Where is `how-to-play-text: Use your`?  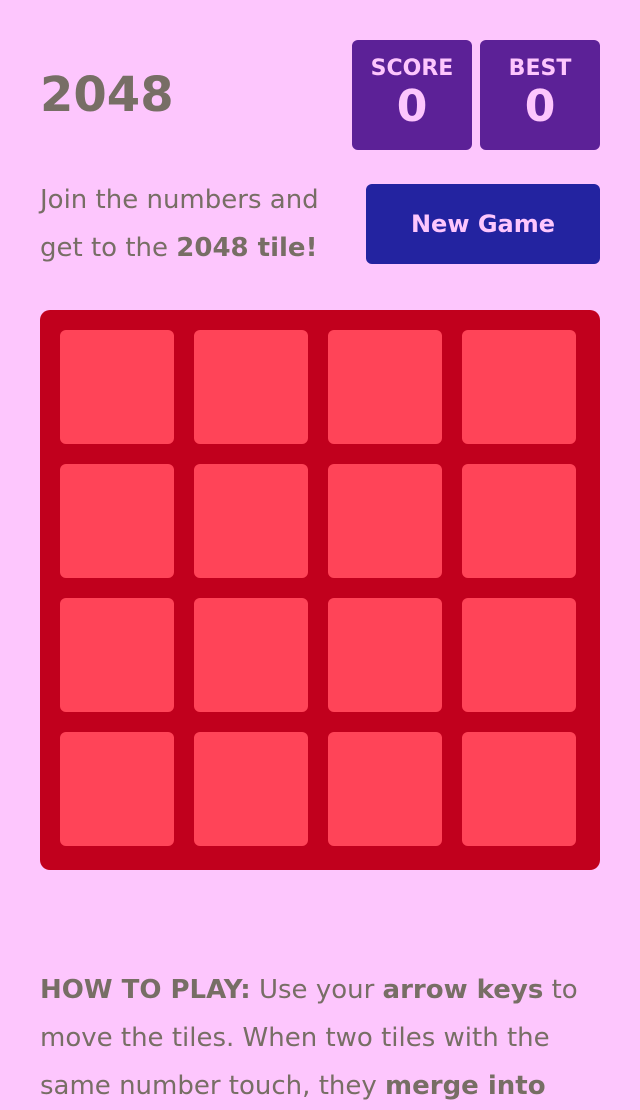 how-to-play-text: Use your is located at coordinates (316, 990).